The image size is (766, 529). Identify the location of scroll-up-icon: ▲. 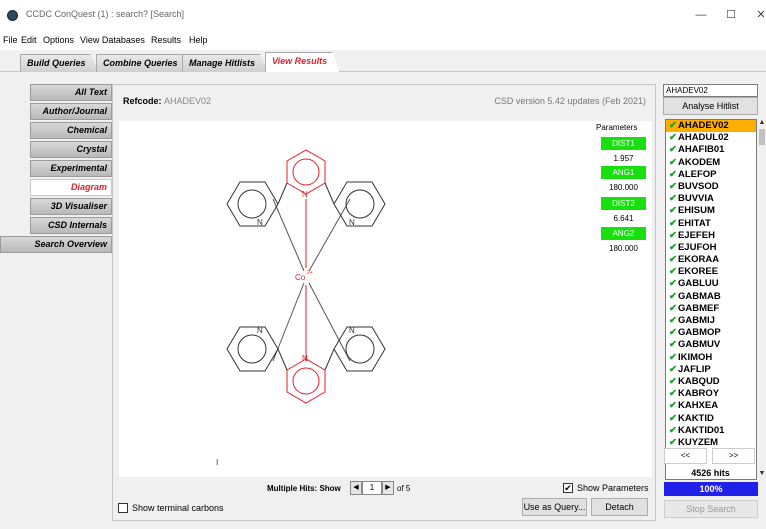
(762, 124).